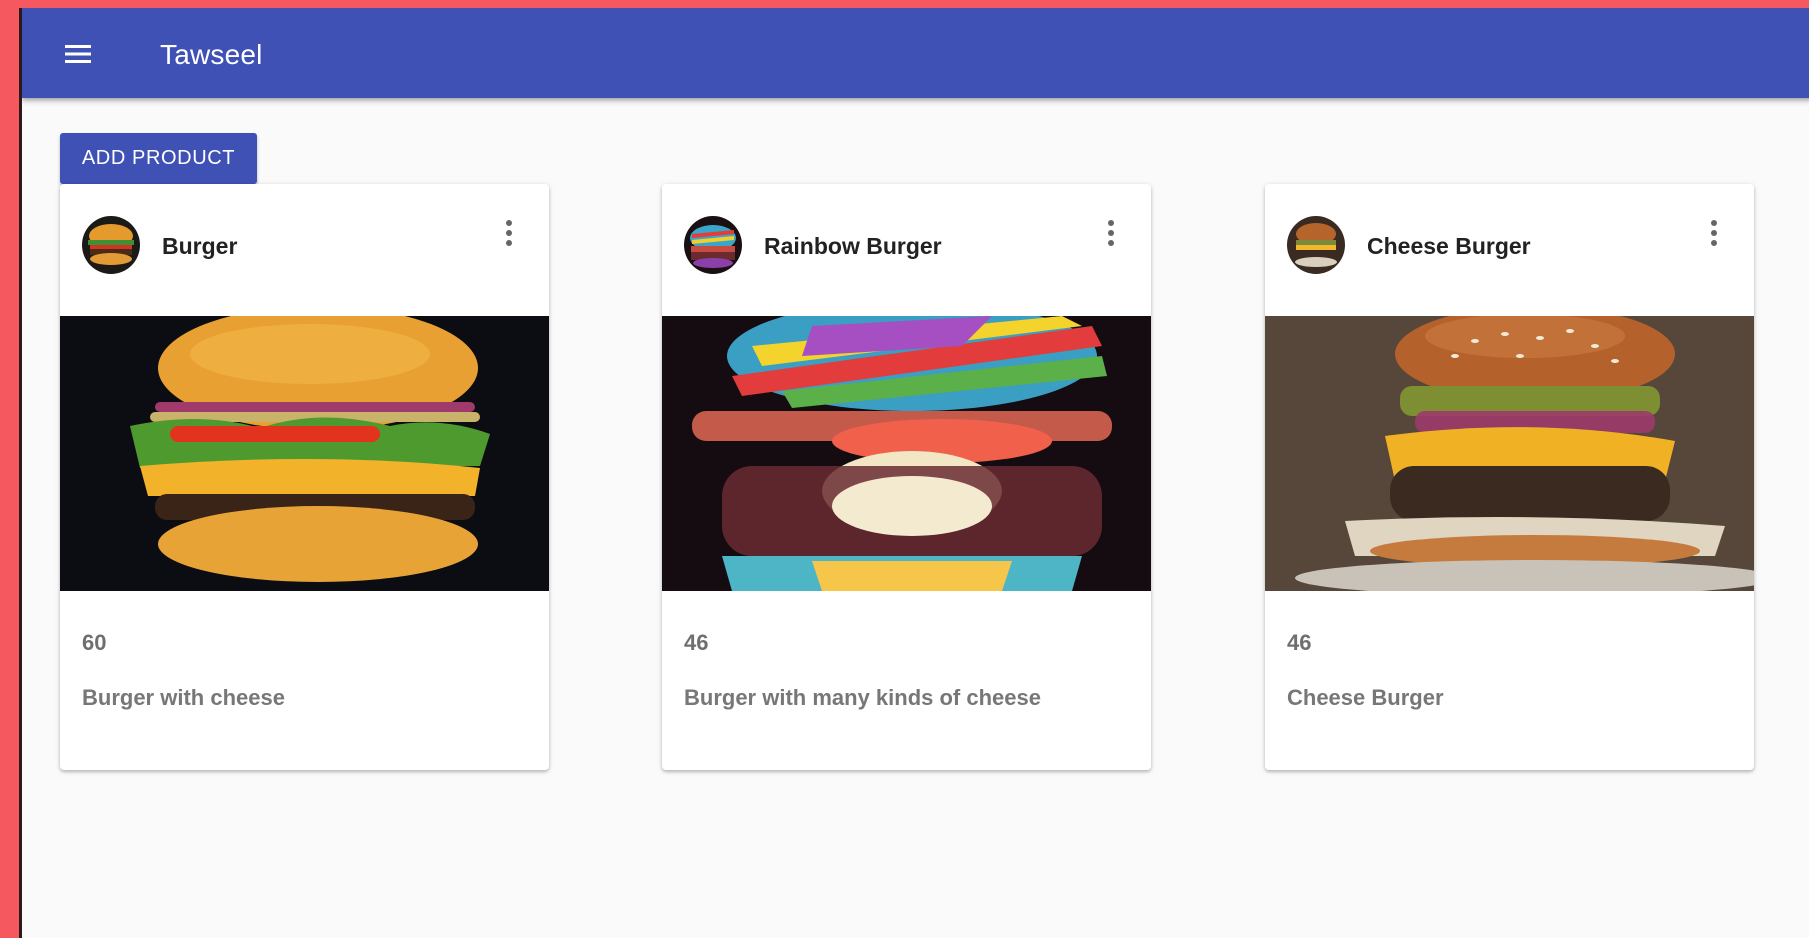 Image resolution: width=1809 pixels, height=938 pixels. What do you see at coordinates (211, 54) in the screenshot?
I see `app-title: Tawseel` at bounding box center [211, 54].